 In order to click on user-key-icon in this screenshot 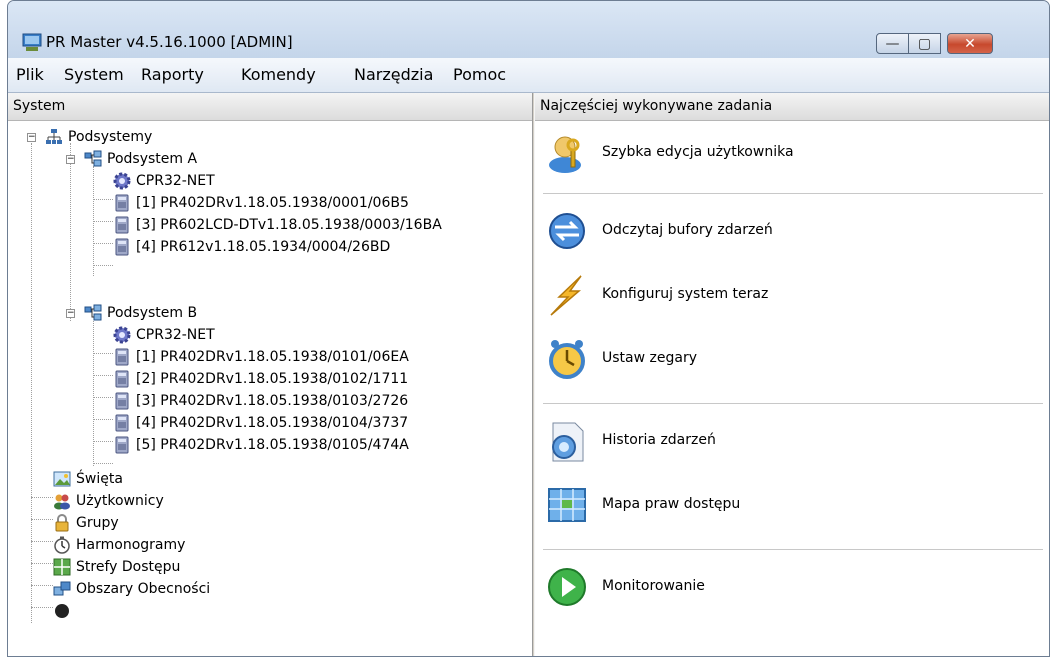, I will do `click(565, 154)`.